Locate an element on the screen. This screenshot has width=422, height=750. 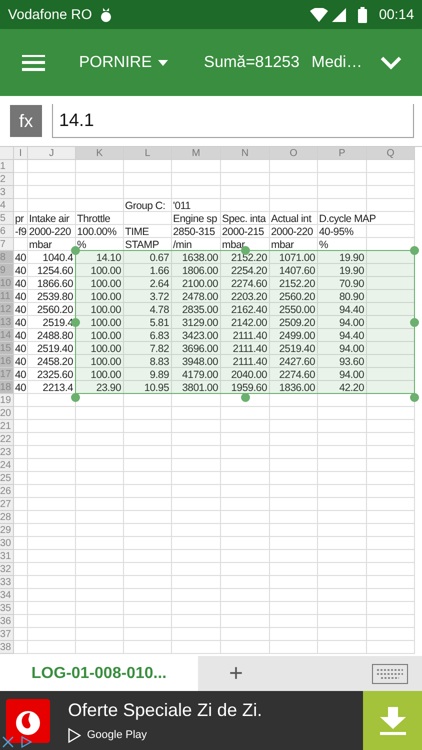
cell-text: 3423.00 is located at coordinates (200, 336).